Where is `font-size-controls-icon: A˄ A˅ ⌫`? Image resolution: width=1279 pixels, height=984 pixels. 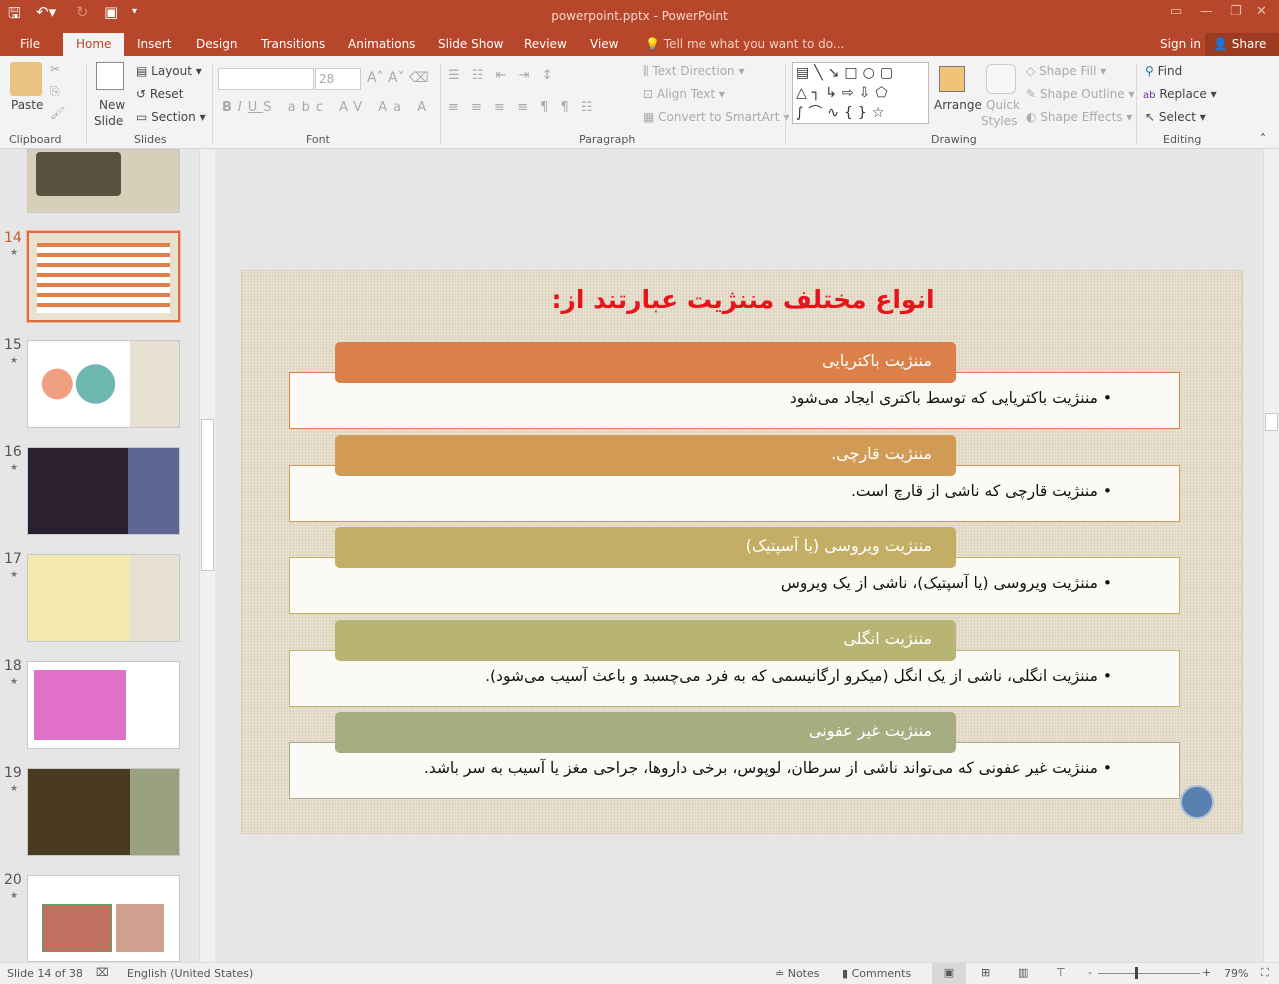 font-size-controls-icon: A˄ A˅ ⌫ is located at coordinates (398, 78).